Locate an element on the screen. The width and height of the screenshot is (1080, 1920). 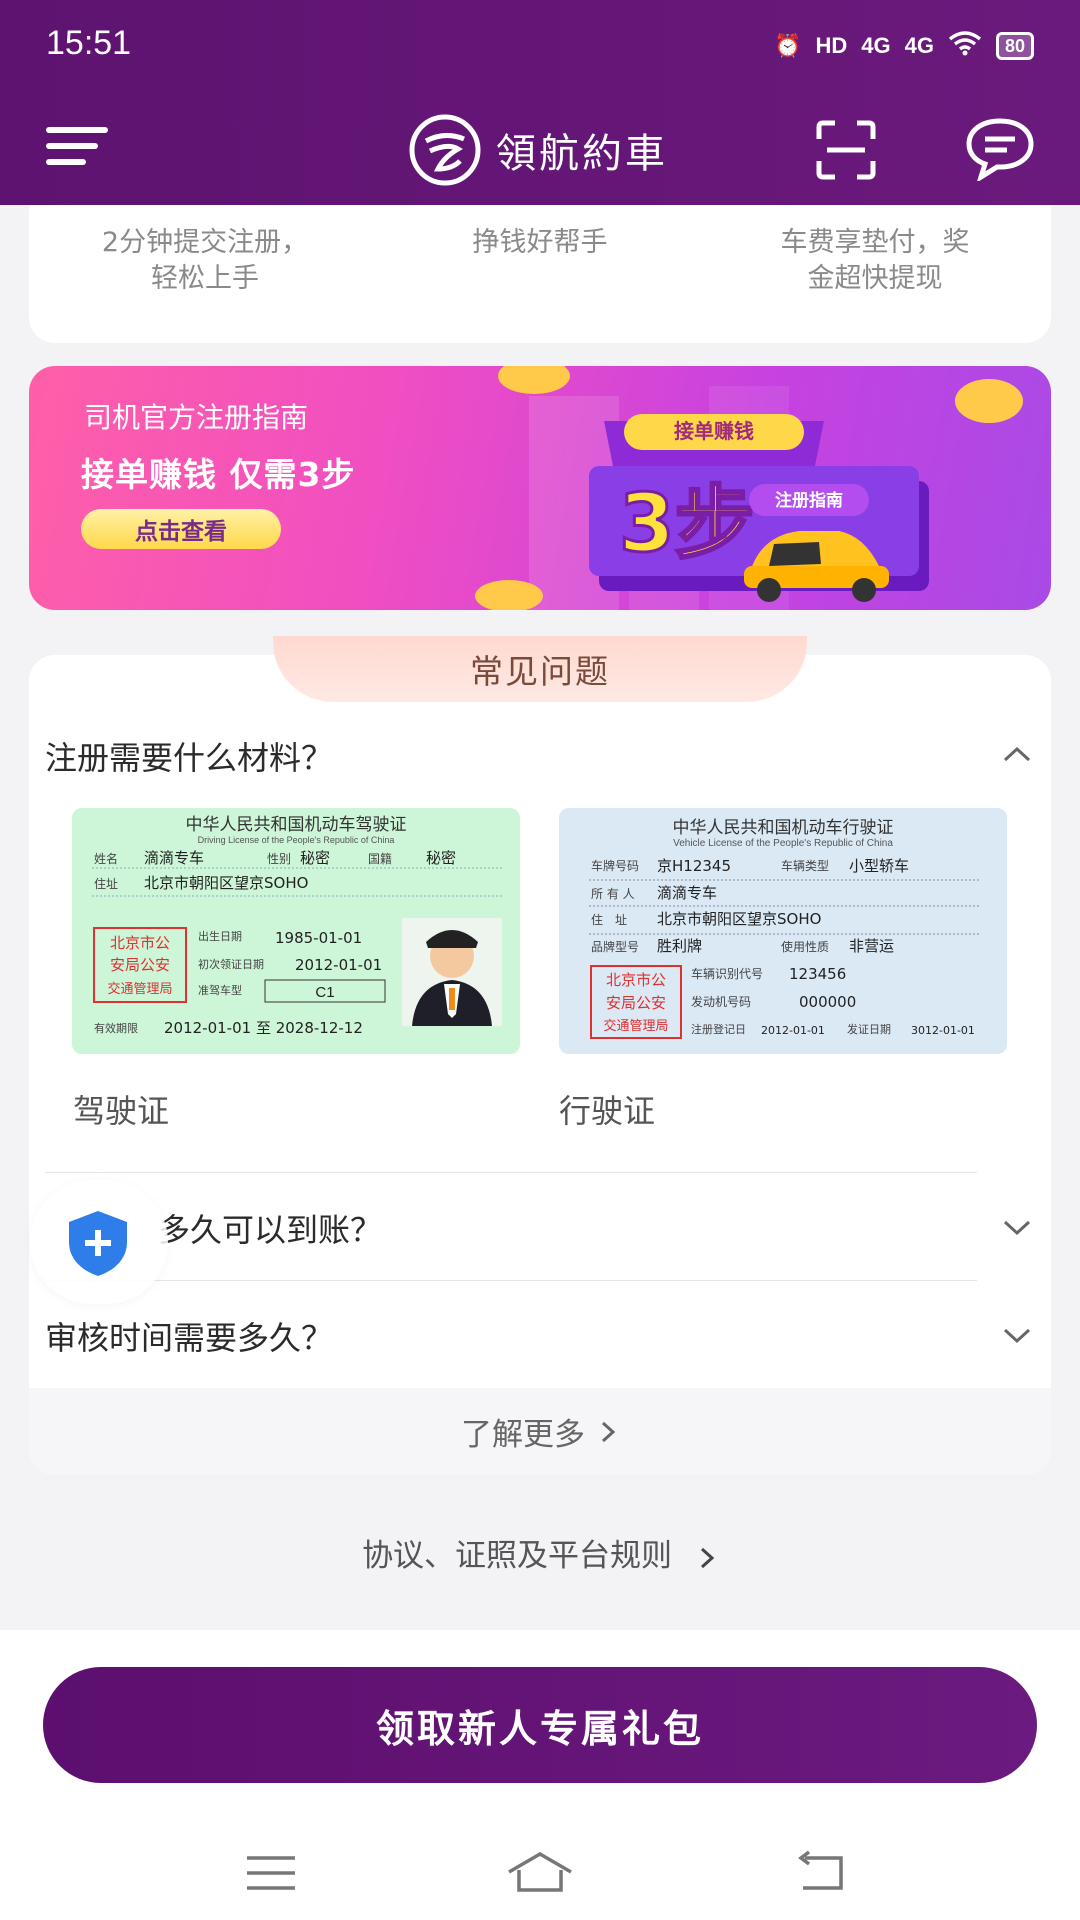
learn-more-label: 了解更多 is located at coordinates (523, 1435).